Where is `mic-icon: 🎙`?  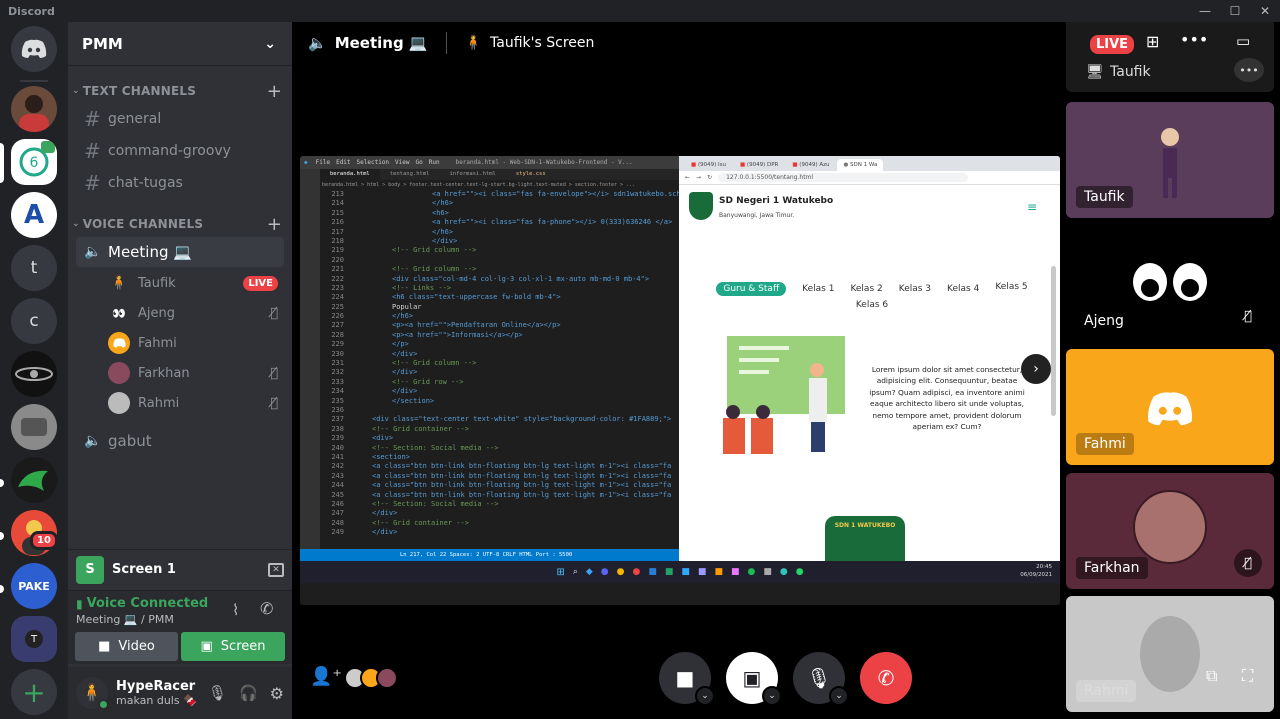
mic-icon: 🎙 is located at coordinates (217, 693).